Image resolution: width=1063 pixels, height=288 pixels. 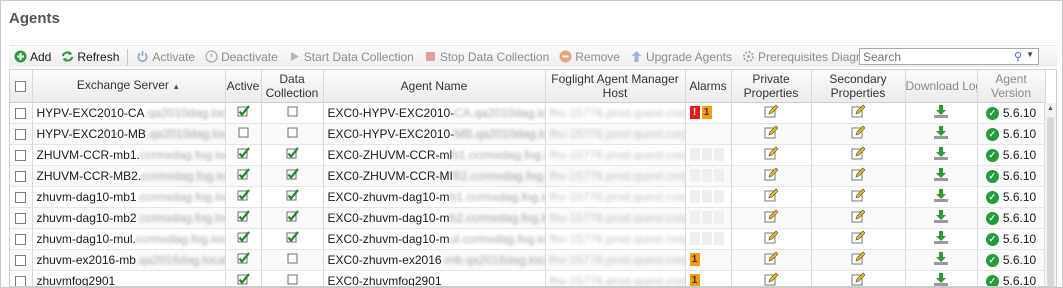 I want to click on header-exchange-server: Exchange Server ▲, so click(x=129, y=86).